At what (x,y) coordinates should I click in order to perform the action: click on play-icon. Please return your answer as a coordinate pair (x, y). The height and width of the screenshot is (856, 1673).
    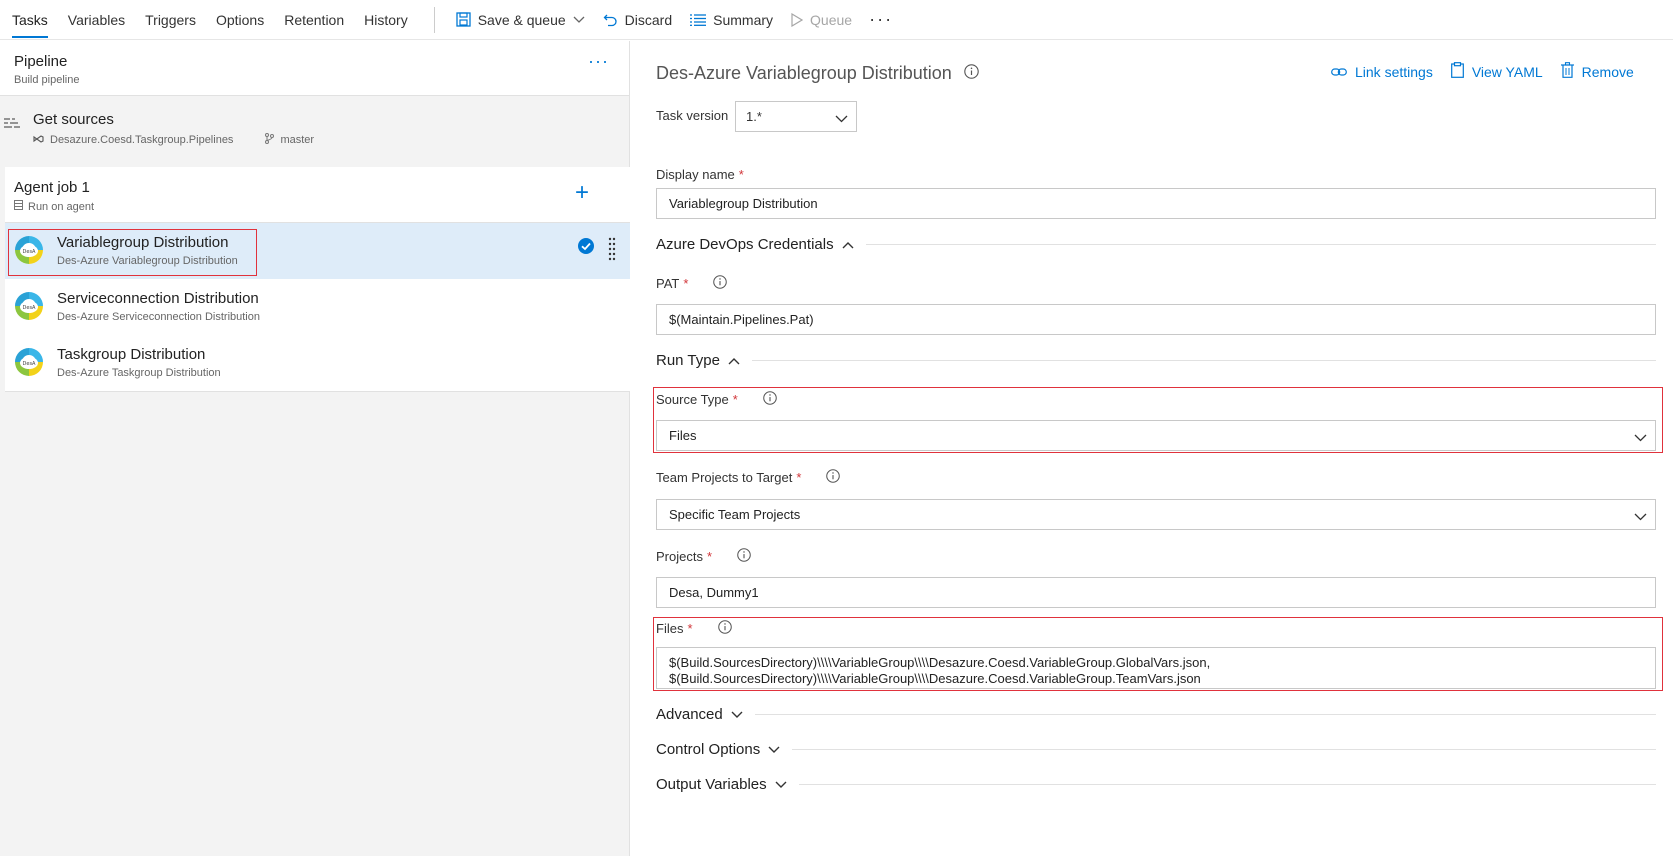
    Looking at the image, I should click on (797, 19).